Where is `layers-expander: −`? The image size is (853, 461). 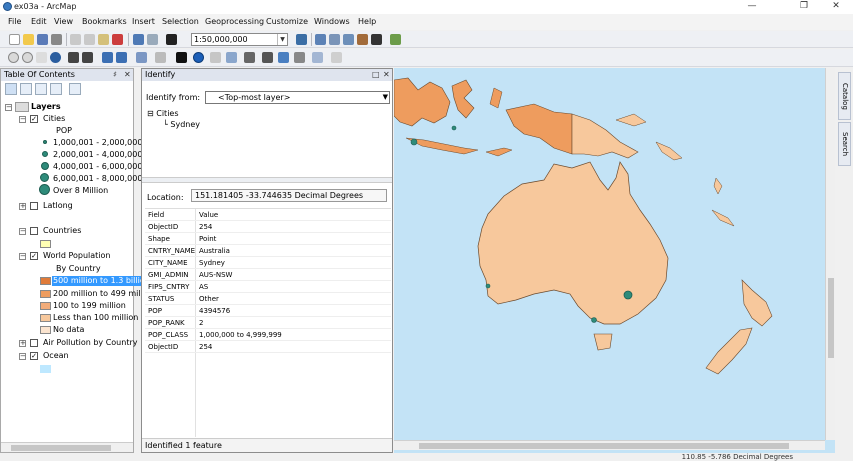
layers-expander: − is located at coordinates (8, 107).